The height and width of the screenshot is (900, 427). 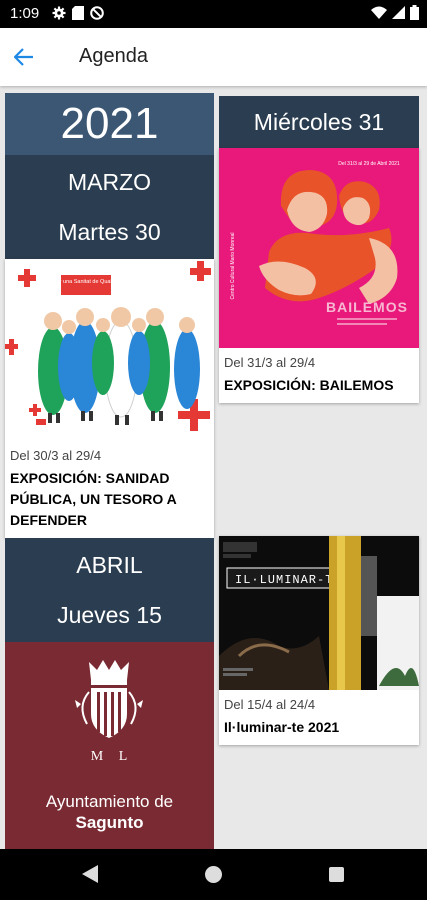 I want to click on month-header-abril: ABRIL, so click(x=109, y=563).